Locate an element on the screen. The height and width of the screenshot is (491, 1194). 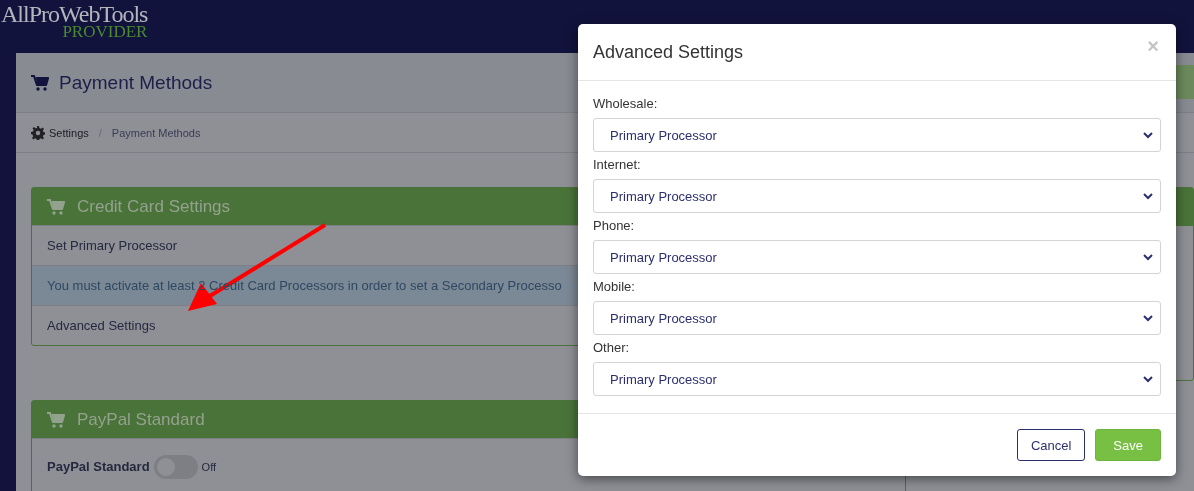
menu-link: Set Primary Processor is located at coordinates (112, 245).